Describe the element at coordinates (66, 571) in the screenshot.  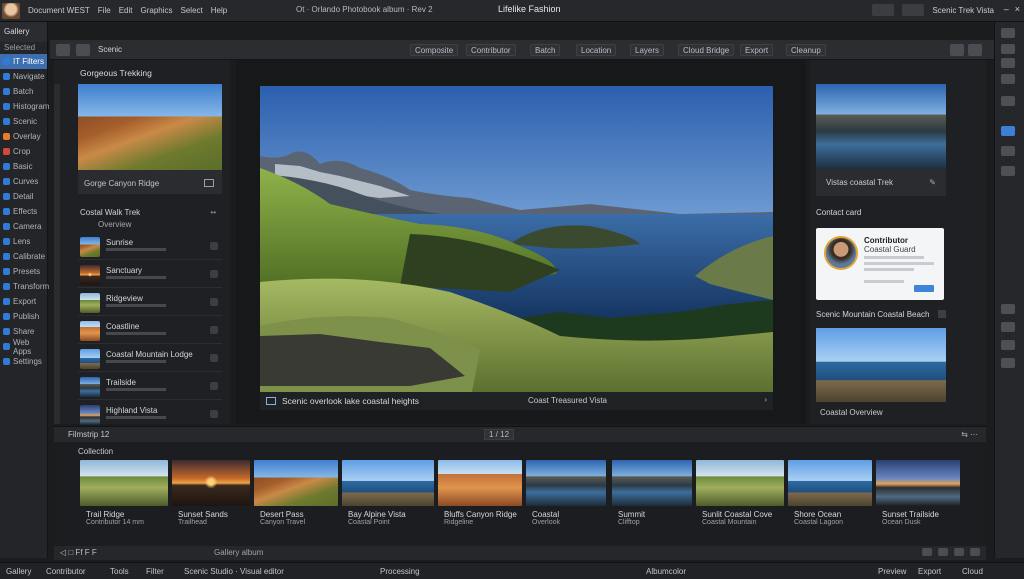
I see `status-item: Contributor` at that location.